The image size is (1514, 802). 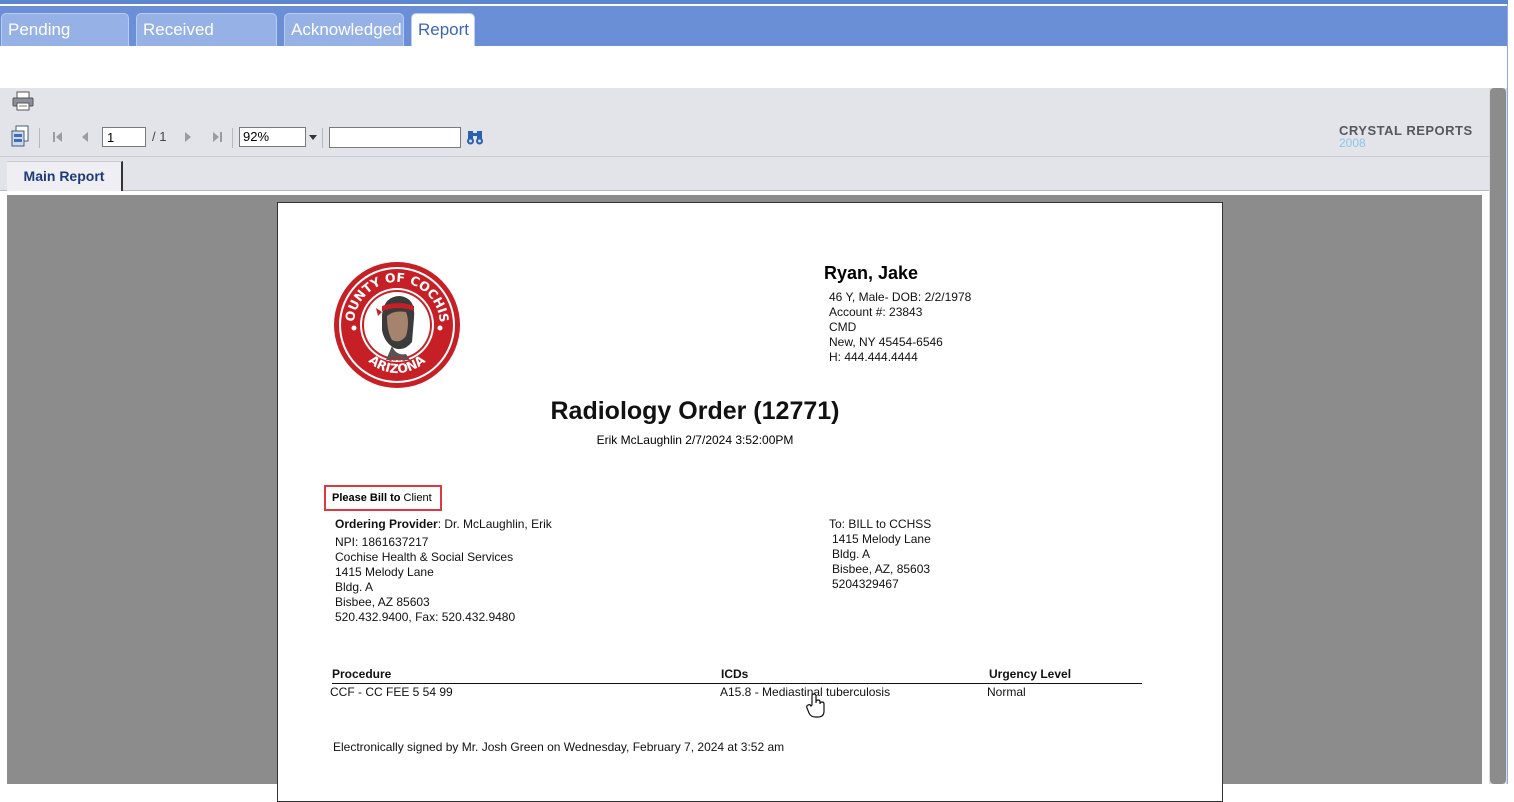 I want to click on provider-info-line: 520.432.9400, Fax: 520.432.9480, so click(x=425, y=617).